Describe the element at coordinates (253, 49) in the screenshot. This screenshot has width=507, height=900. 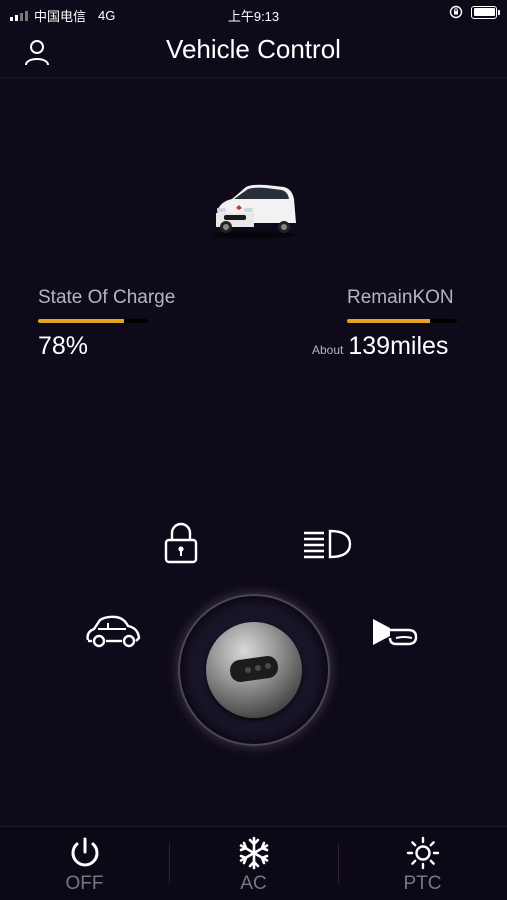
I see `page-title: Vehicle Control` at that location.